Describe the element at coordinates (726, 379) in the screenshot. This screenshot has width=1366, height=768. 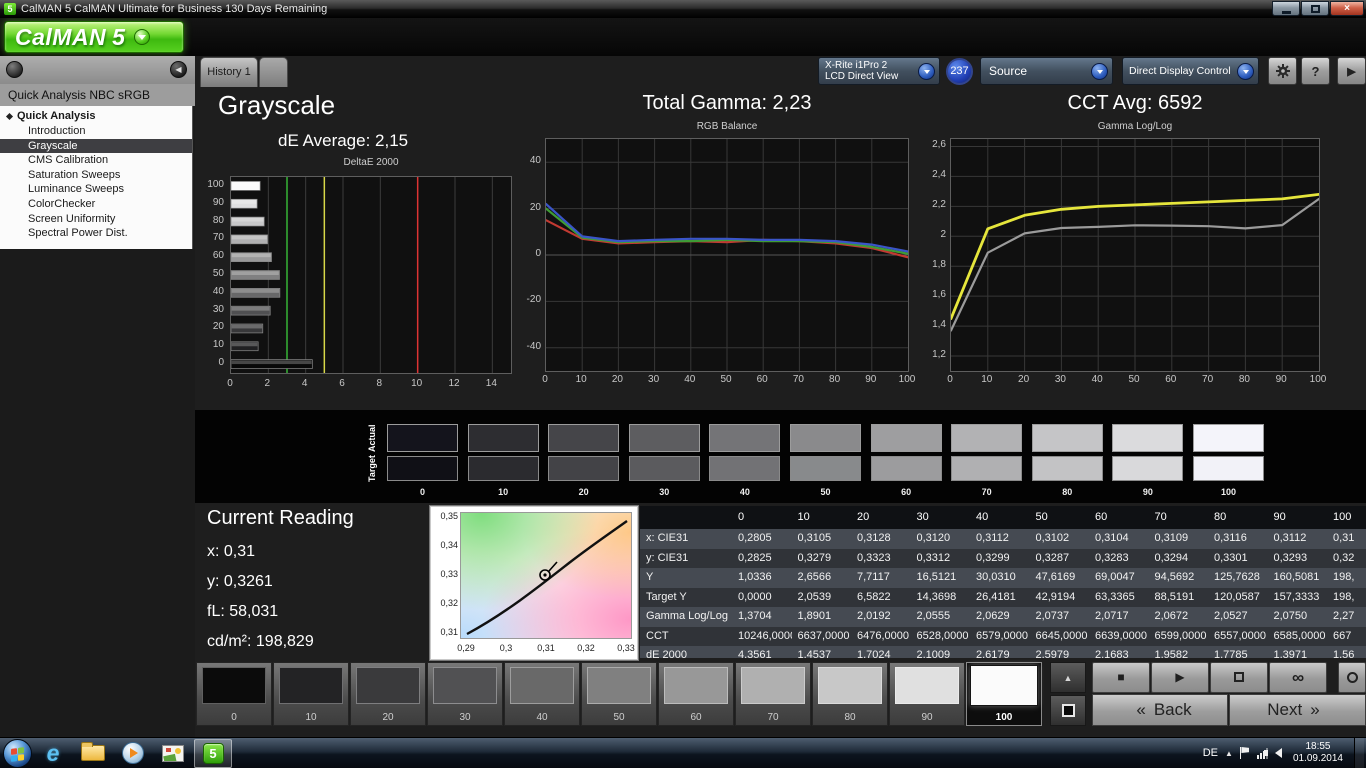
I see `axis-tick: 50` at that location.